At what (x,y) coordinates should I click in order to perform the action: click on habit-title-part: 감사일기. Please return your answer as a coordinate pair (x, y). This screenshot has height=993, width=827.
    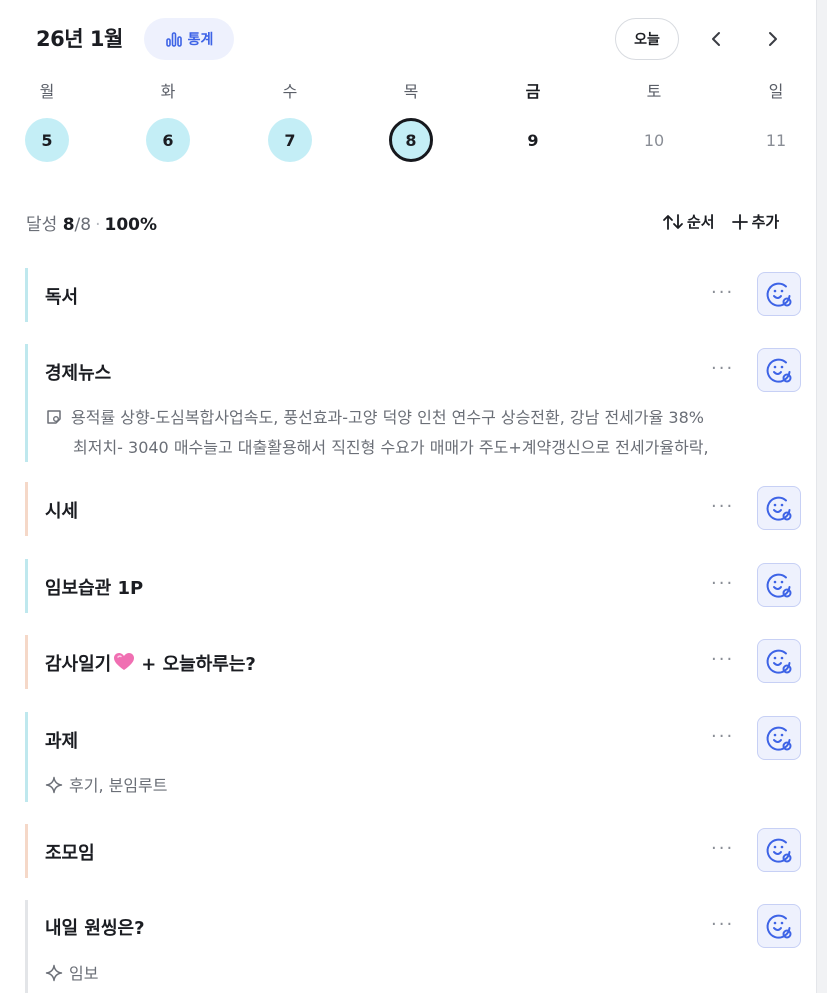
    Looking at the image, I should click on (78, 664).